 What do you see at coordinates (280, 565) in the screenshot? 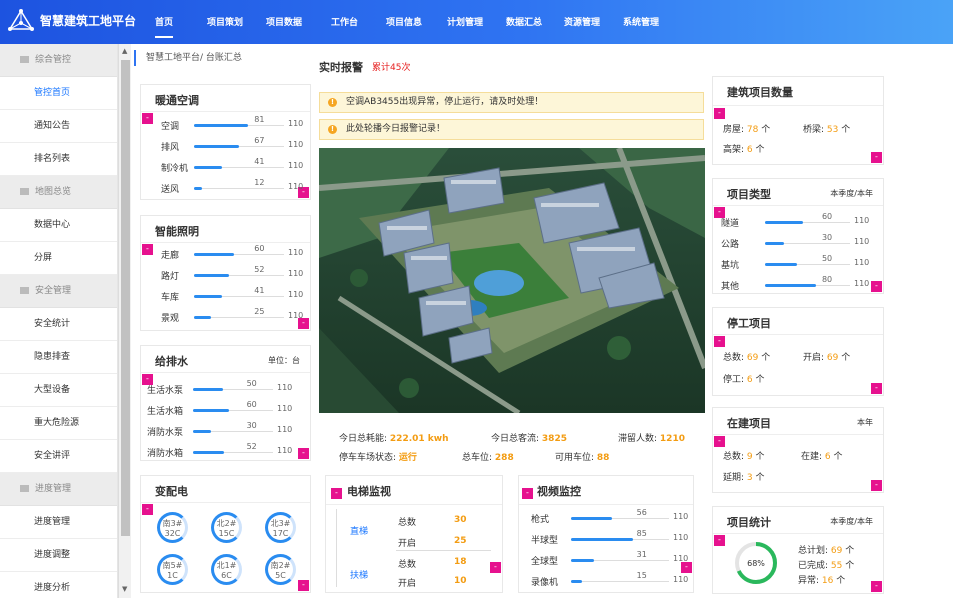
I see `transformer-name: 南2#` at bounding box center [280, 565].